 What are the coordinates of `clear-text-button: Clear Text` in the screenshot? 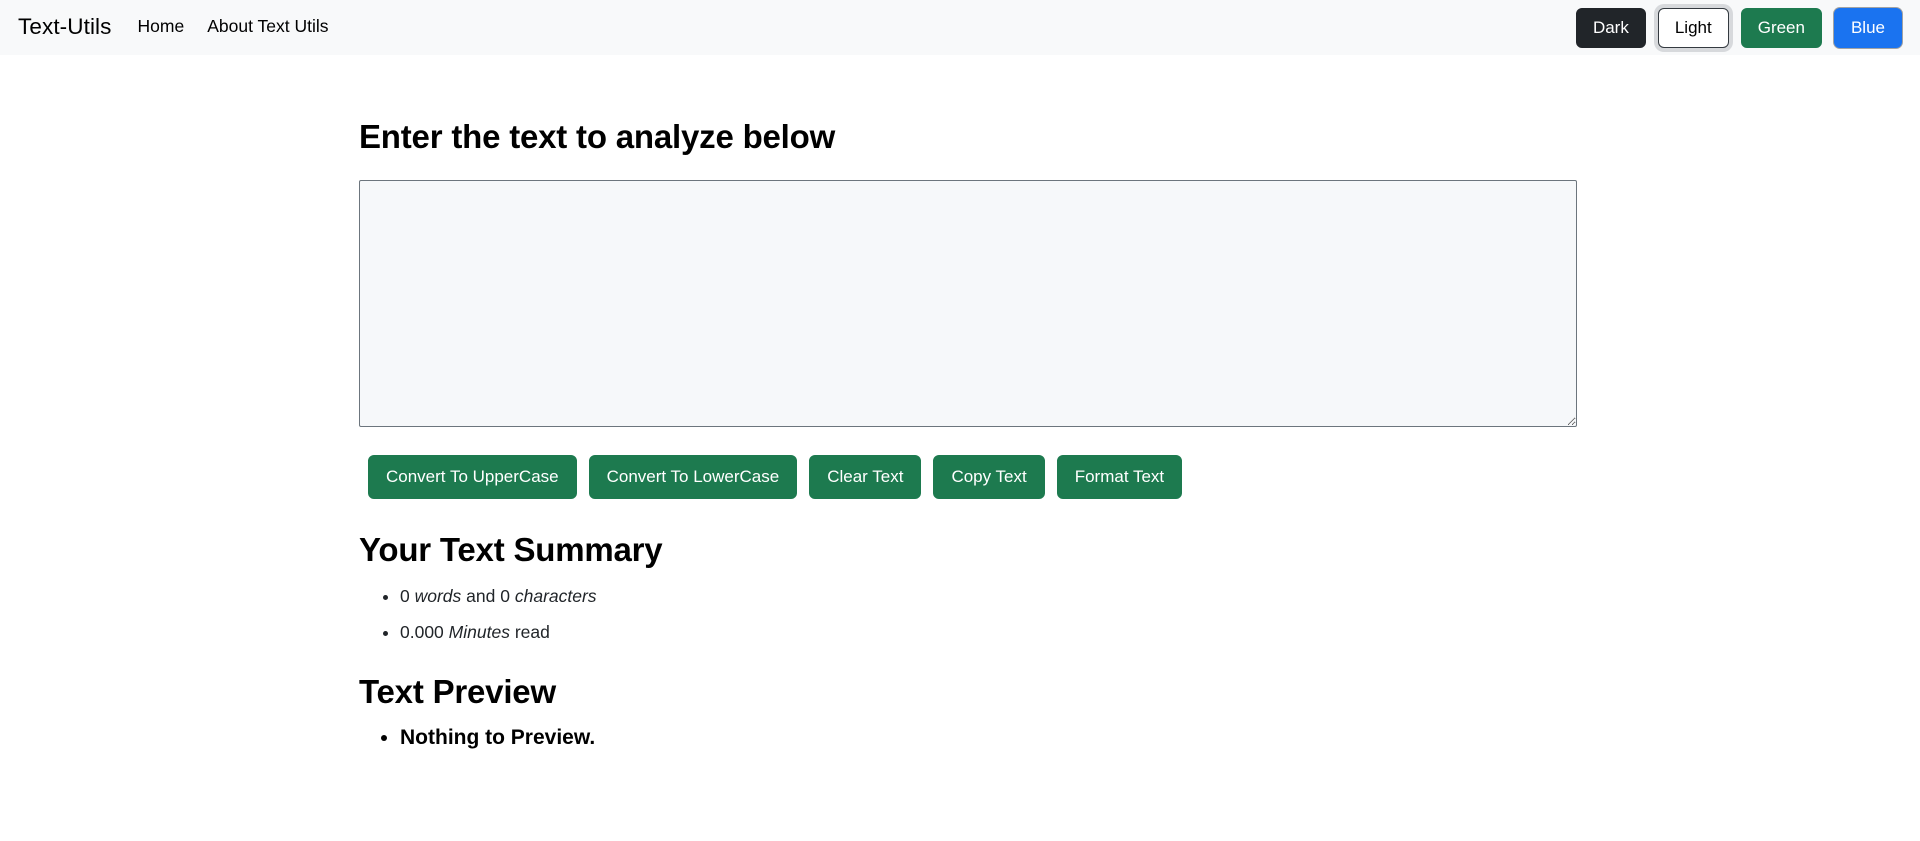 It's located at (865, 476).